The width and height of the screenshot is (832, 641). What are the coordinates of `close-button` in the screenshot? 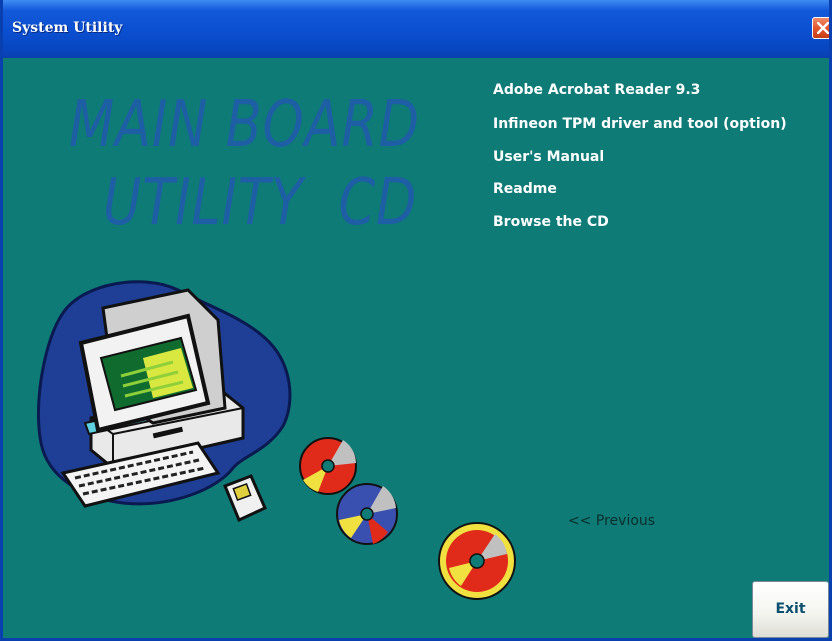 It's located at (820, 28).